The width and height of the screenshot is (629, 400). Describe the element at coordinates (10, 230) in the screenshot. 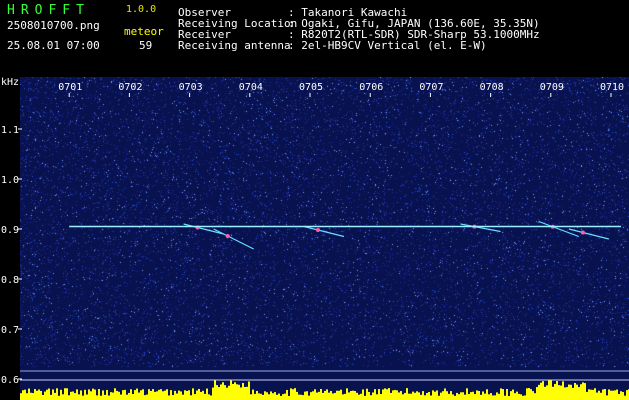

I see `y-tick-label: 0.9` at that location.